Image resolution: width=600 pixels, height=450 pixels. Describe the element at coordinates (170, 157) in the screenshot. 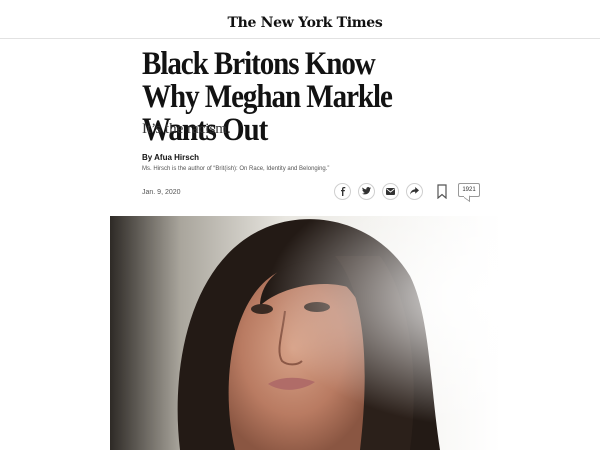

I see `byline: By Afua Hirsch` at that location.